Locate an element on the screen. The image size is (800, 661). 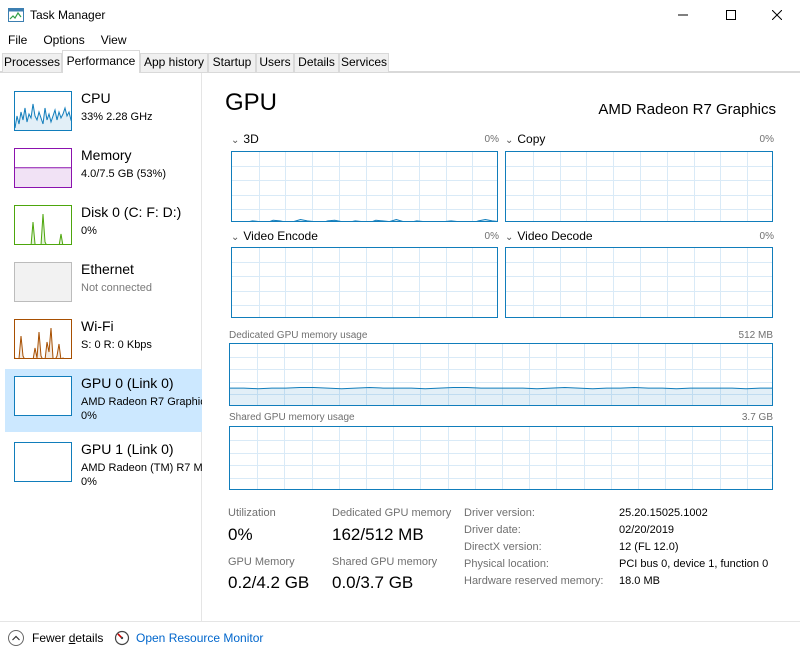
engine-graph-3d-plot is located at coordinates (364, 186).